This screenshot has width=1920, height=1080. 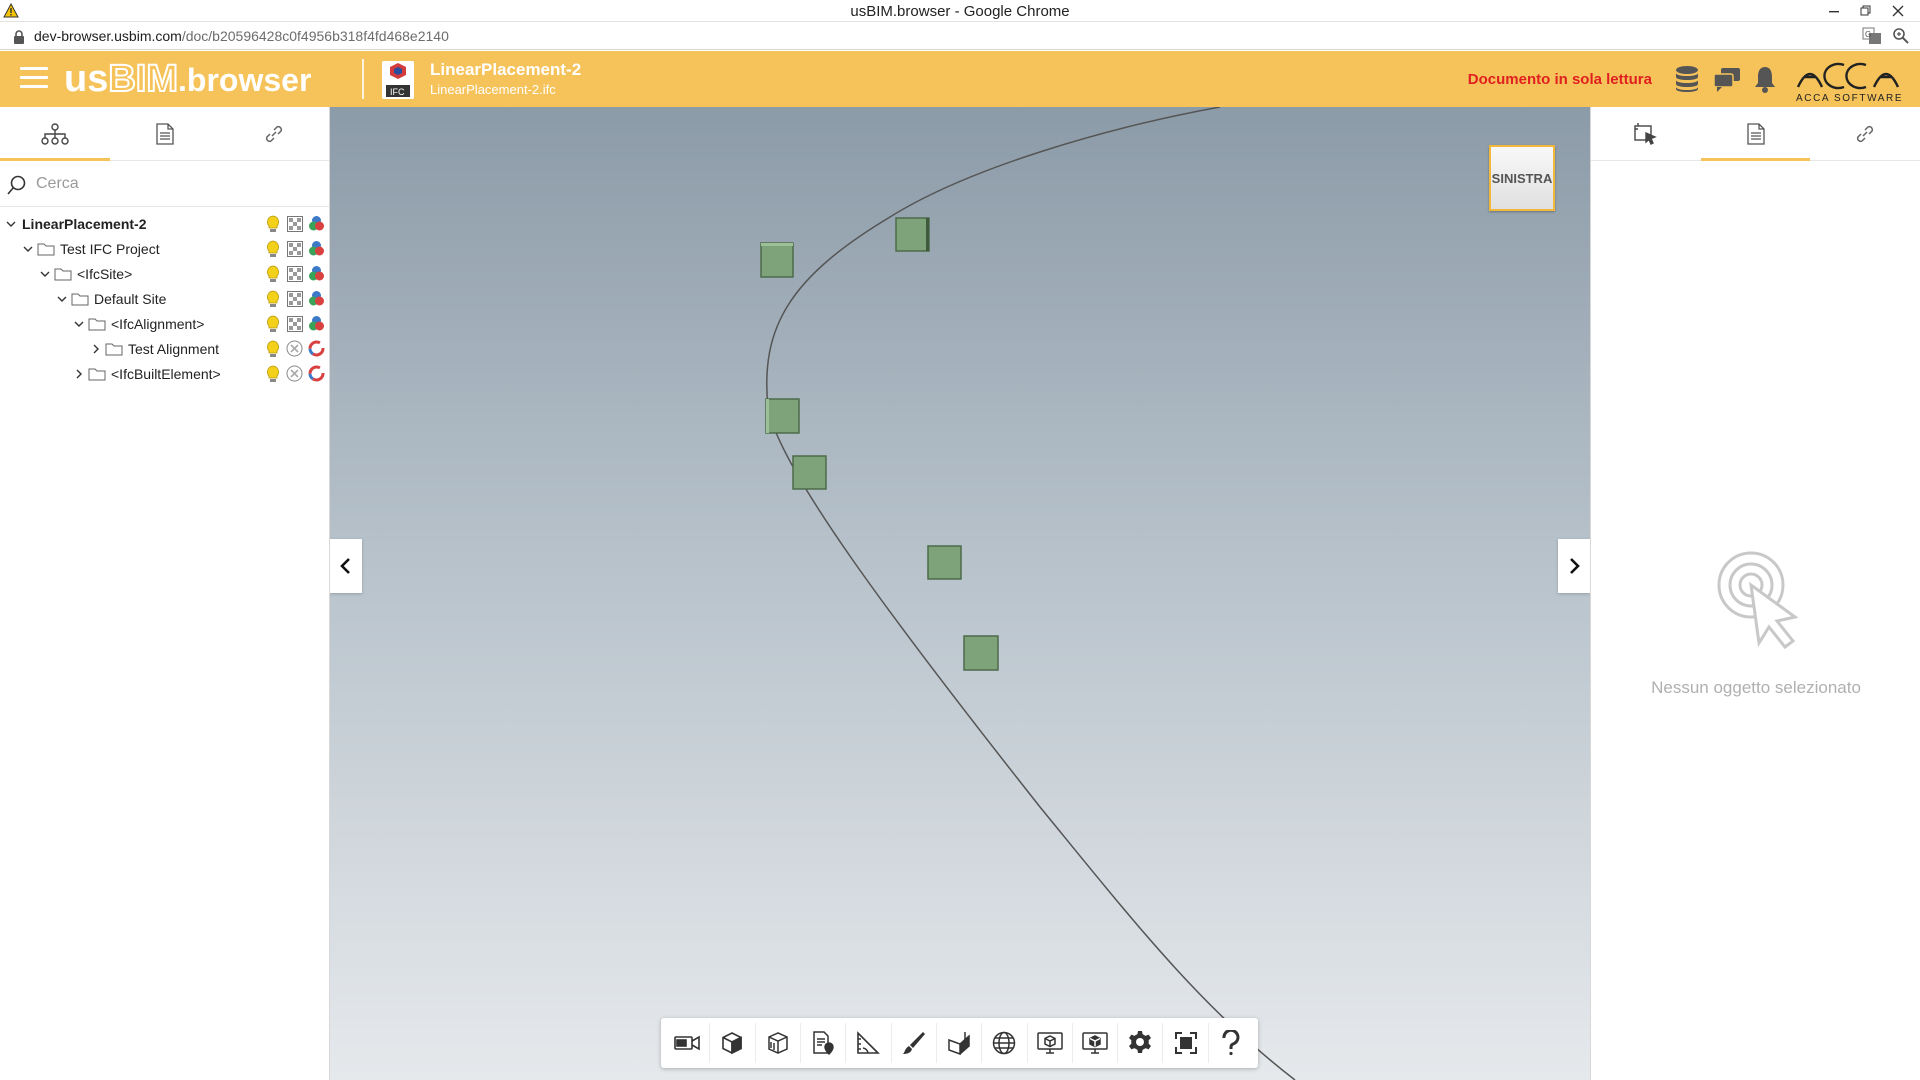 I want to click on collapse-left-panel-button, so click(x=346, y=566).